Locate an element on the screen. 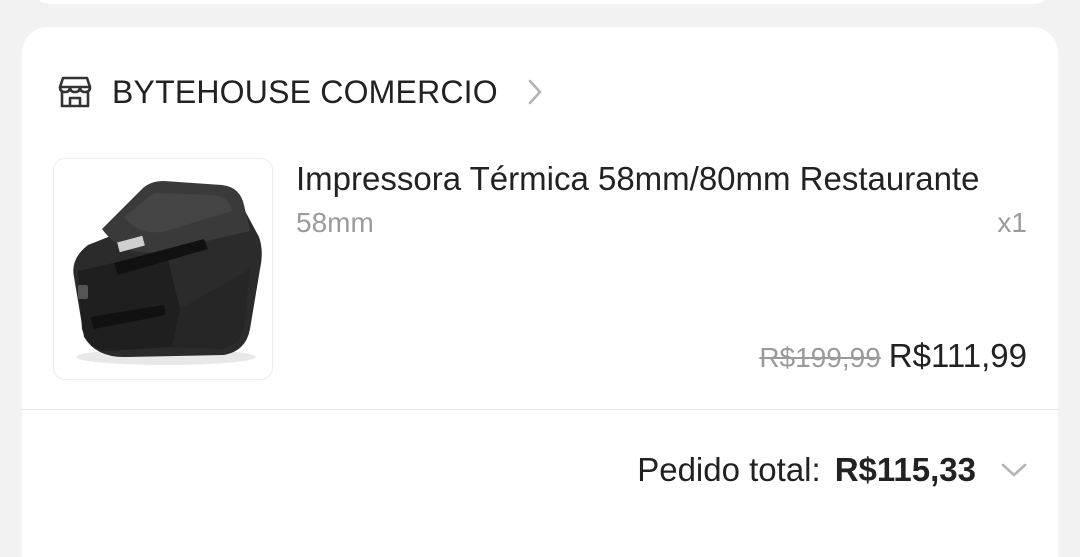 This screenshot has width=1080, height=557. sale-price: R$111,99 is located at coordinates (957, 355).